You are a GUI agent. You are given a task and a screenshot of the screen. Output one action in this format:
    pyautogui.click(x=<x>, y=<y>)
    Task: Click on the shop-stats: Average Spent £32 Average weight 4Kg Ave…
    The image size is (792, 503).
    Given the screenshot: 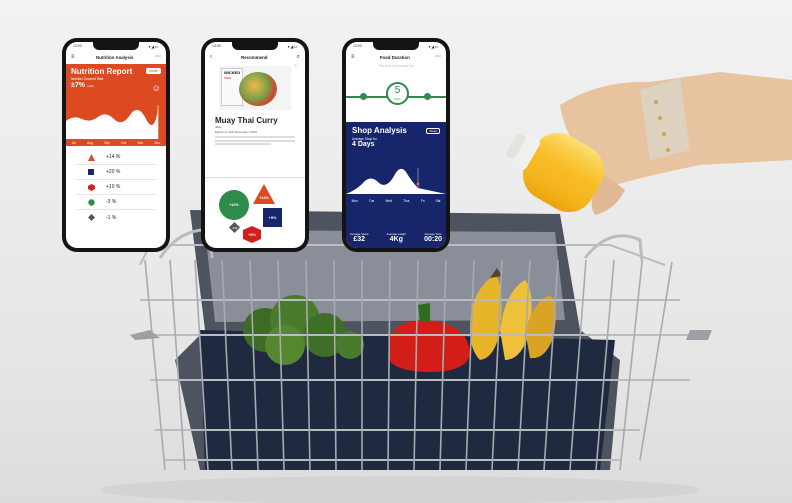 What is the action you would take?
    pyautogui.click(x=396, y=237)
    